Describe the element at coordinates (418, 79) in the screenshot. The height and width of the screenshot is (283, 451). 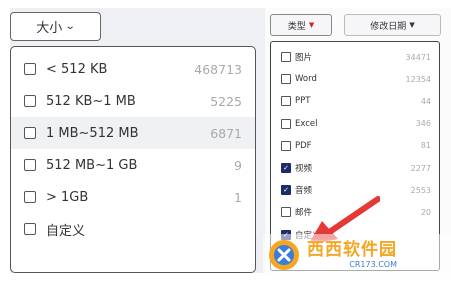
I see `option-count: 12354` at that location.